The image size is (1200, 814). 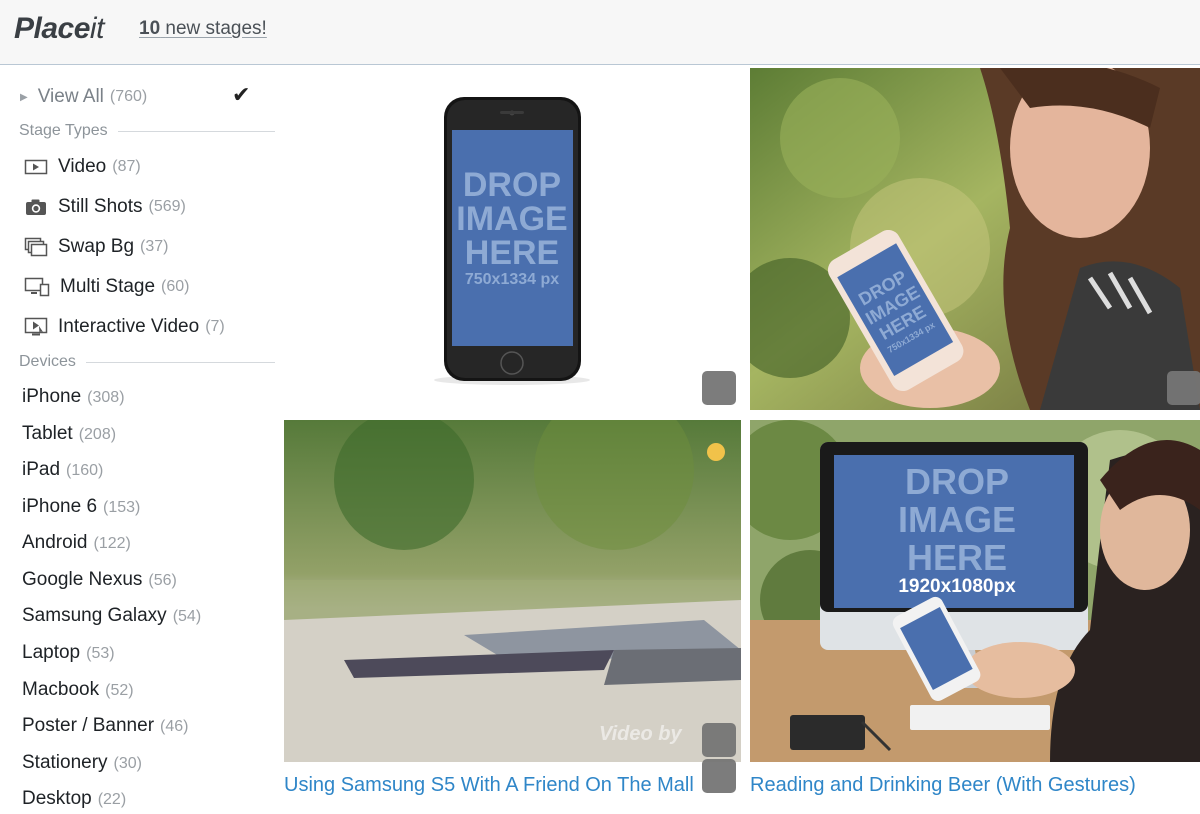 What do you see at coordinates (203, 29) in the screenshot?
I see `new-stages-link: 10 new stages!` at bounding box center [203, 29].